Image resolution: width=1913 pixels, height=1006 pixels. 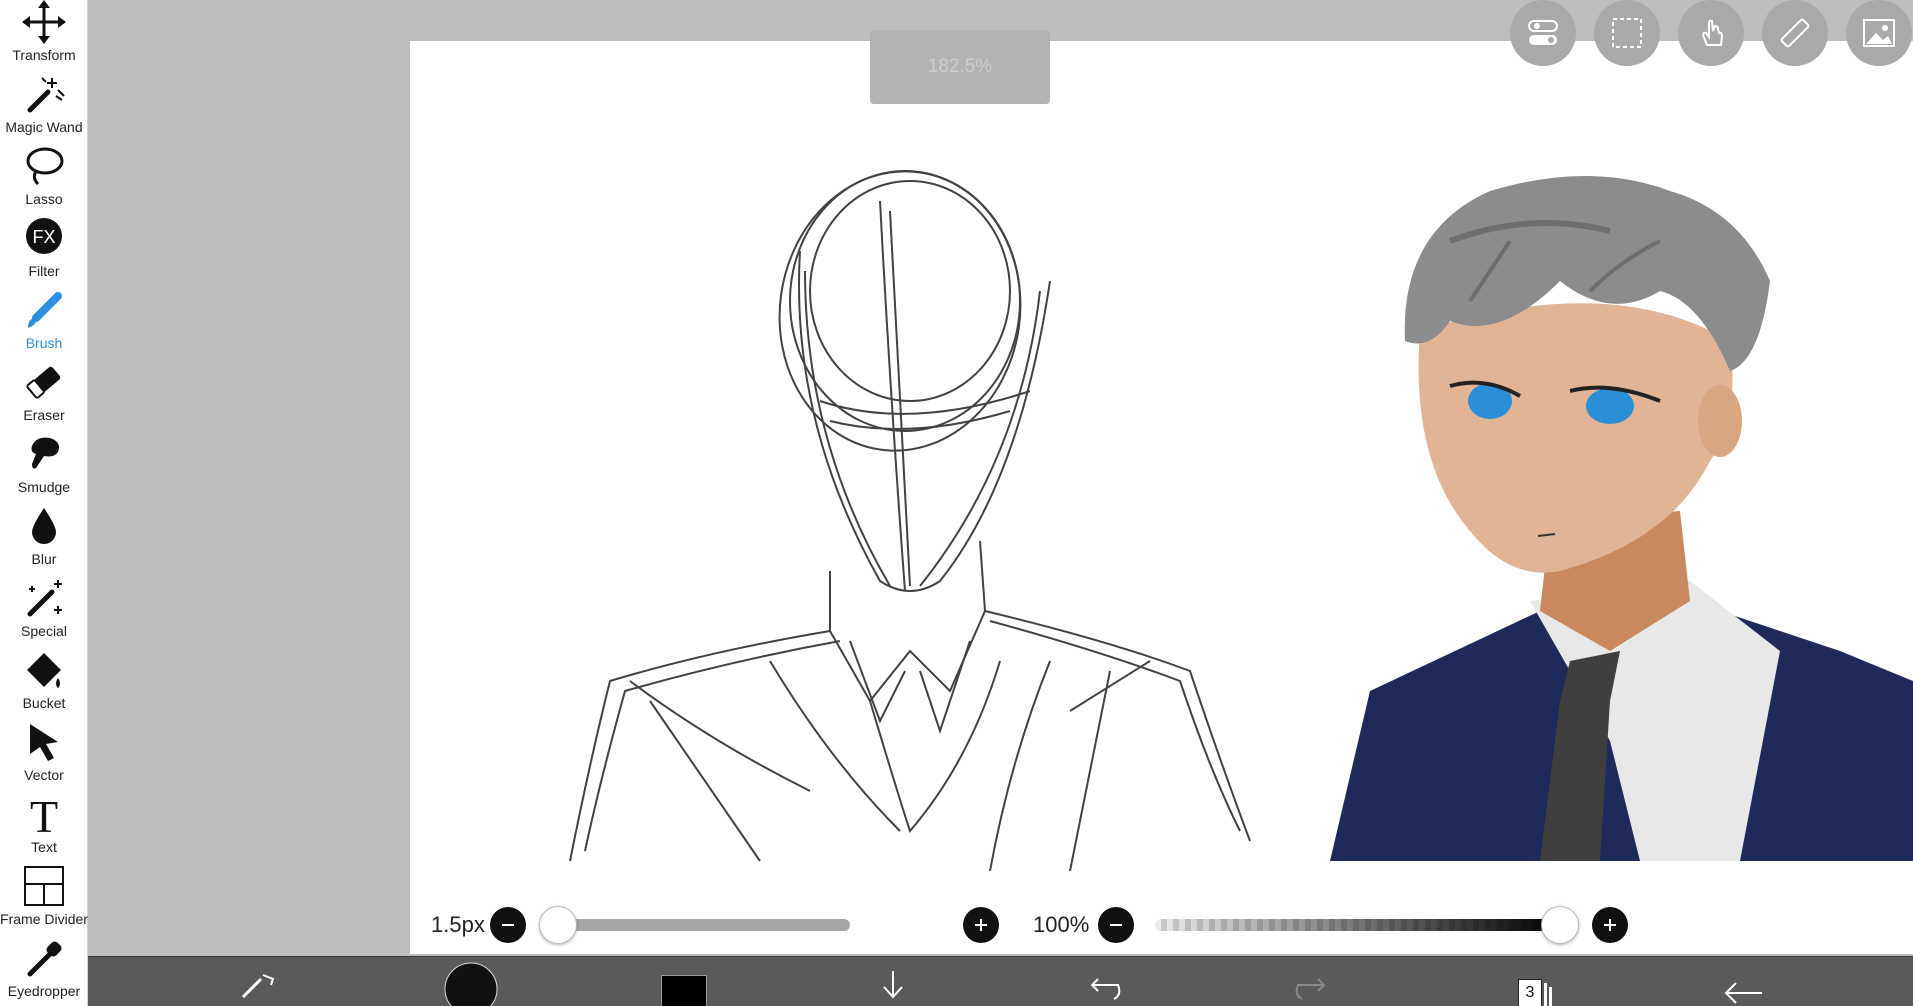 I want to click on layer-count: 3, so click(x=1530, y=992).